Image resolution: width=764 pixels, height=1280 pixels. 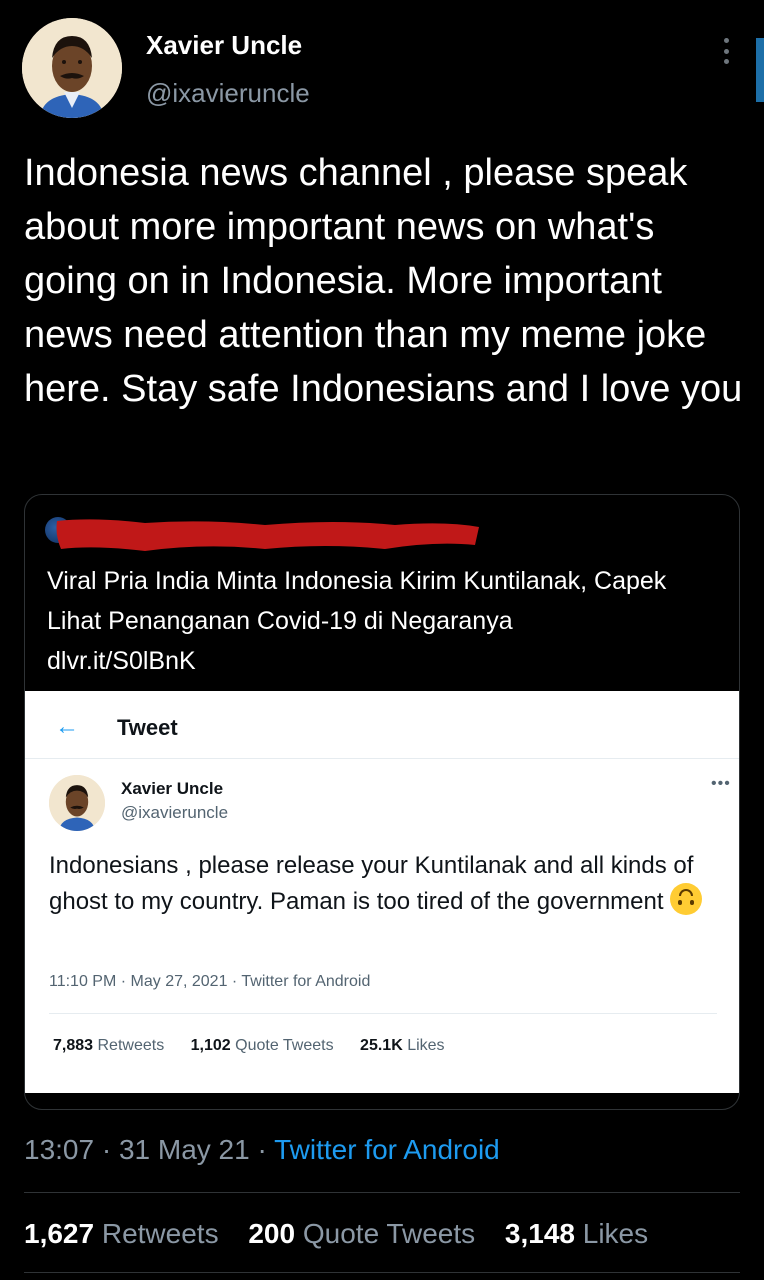 I want to click on author-name: Xavier Uncle, so click(x=224, y=45).